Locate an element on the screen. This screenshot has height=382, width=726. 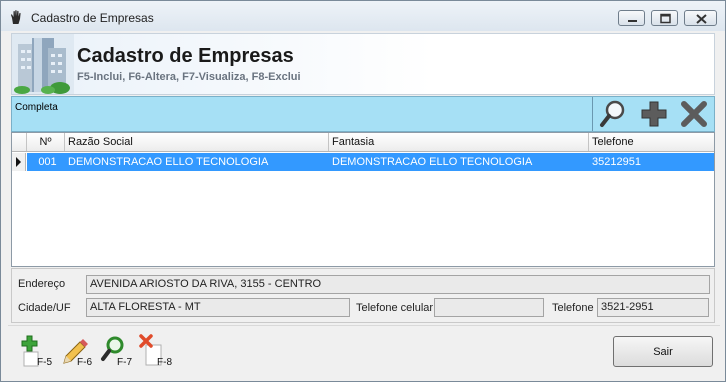
close-icon is located at coordinates (701, 19).